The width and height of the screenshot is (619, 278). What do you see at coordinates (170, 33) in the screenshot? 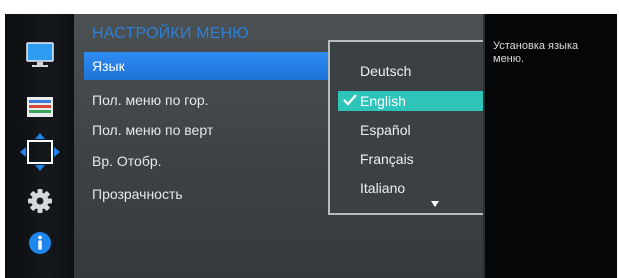
I see `menu-title: НАСТРОЙКИ МЕНЮ` at bounding box center [170, 33].